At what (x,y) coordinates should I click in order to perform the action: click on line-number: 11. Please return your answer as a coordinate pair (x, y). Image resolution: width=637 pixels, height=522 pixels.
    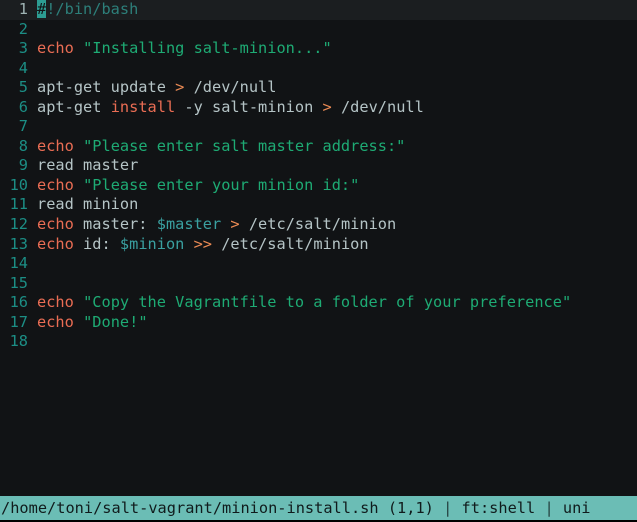
    Looking at the image, I should click on (18, 204).